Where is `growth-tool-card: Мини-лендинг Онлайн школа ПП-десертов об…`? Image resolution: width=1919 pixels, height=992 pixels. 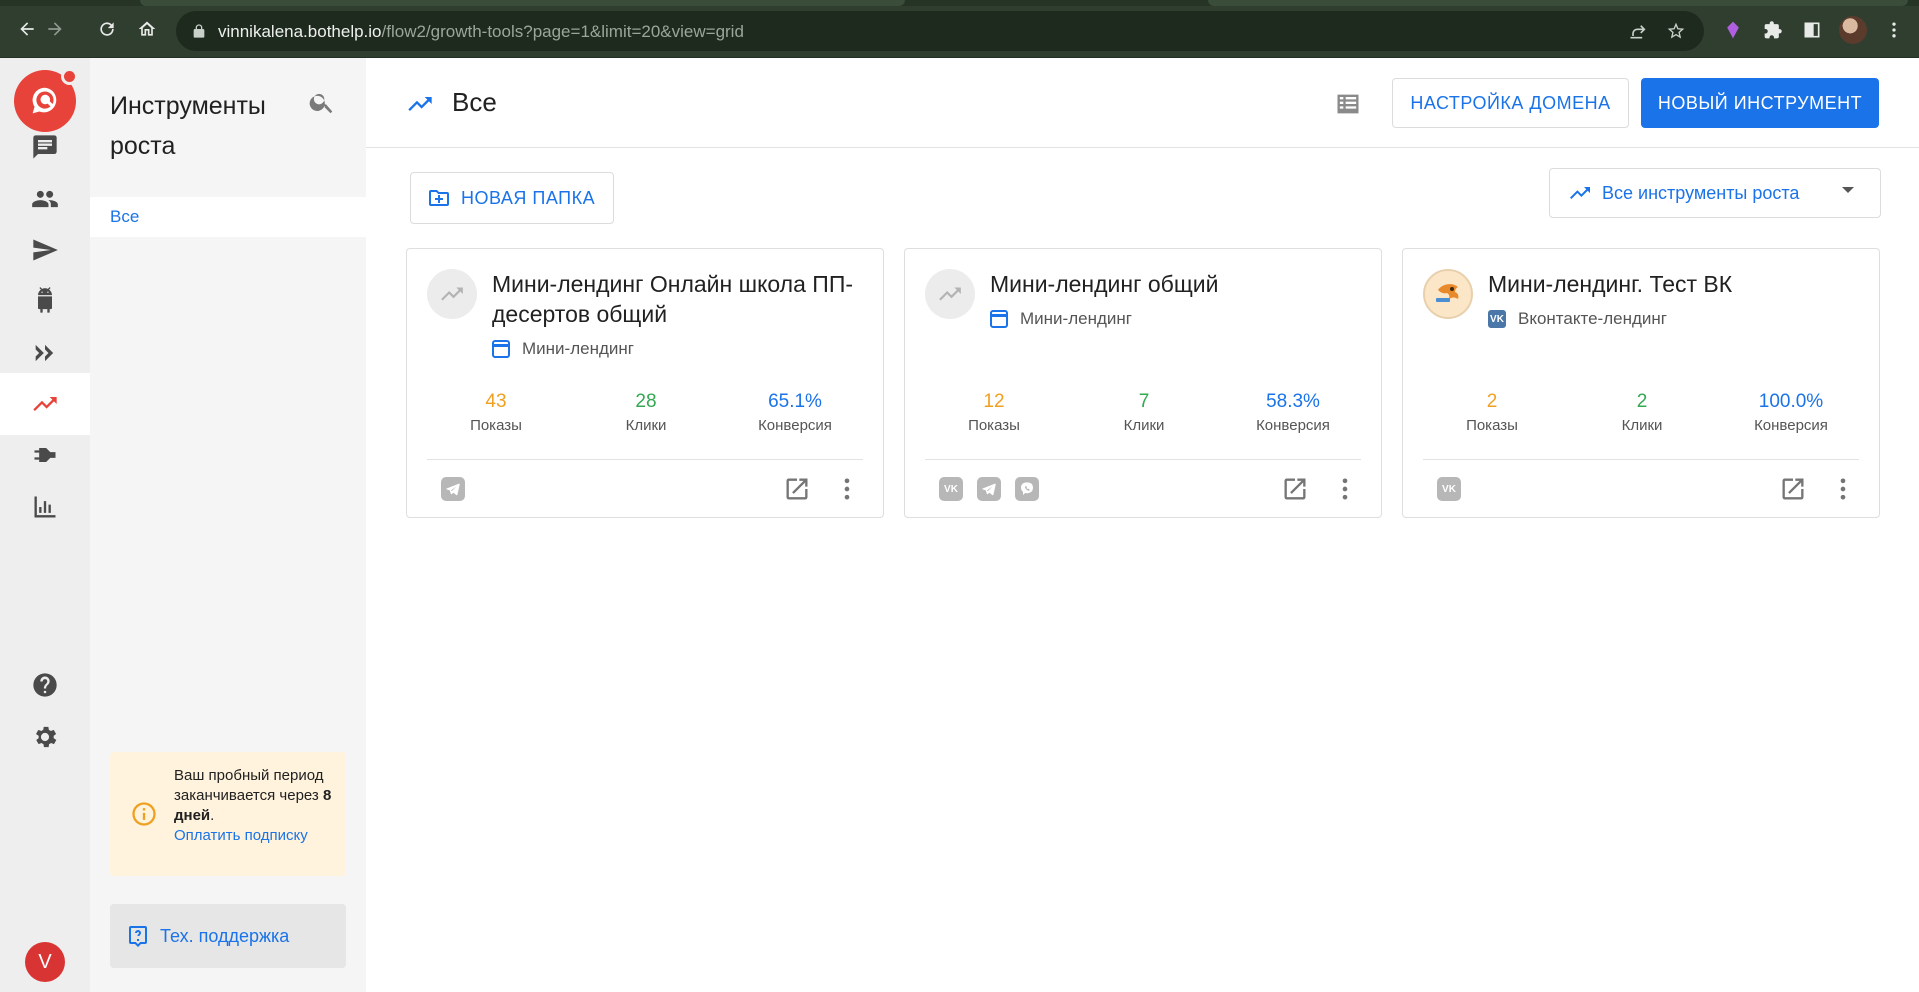 growth-tool-card: Мини-лендинг Онлайн школа ПП-десертов об… is located at coordinates (645, 383).